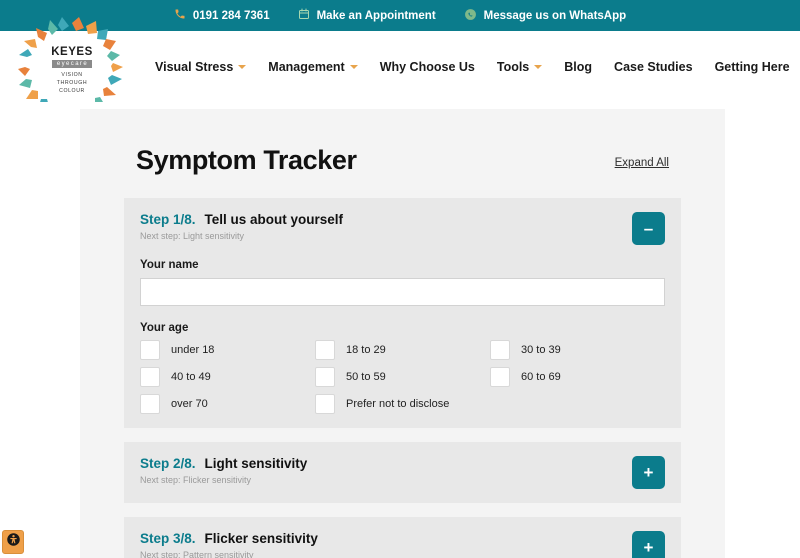 The image size is (800, 558). I want to click on expand-all-link: Expand All, so click(642, 163).